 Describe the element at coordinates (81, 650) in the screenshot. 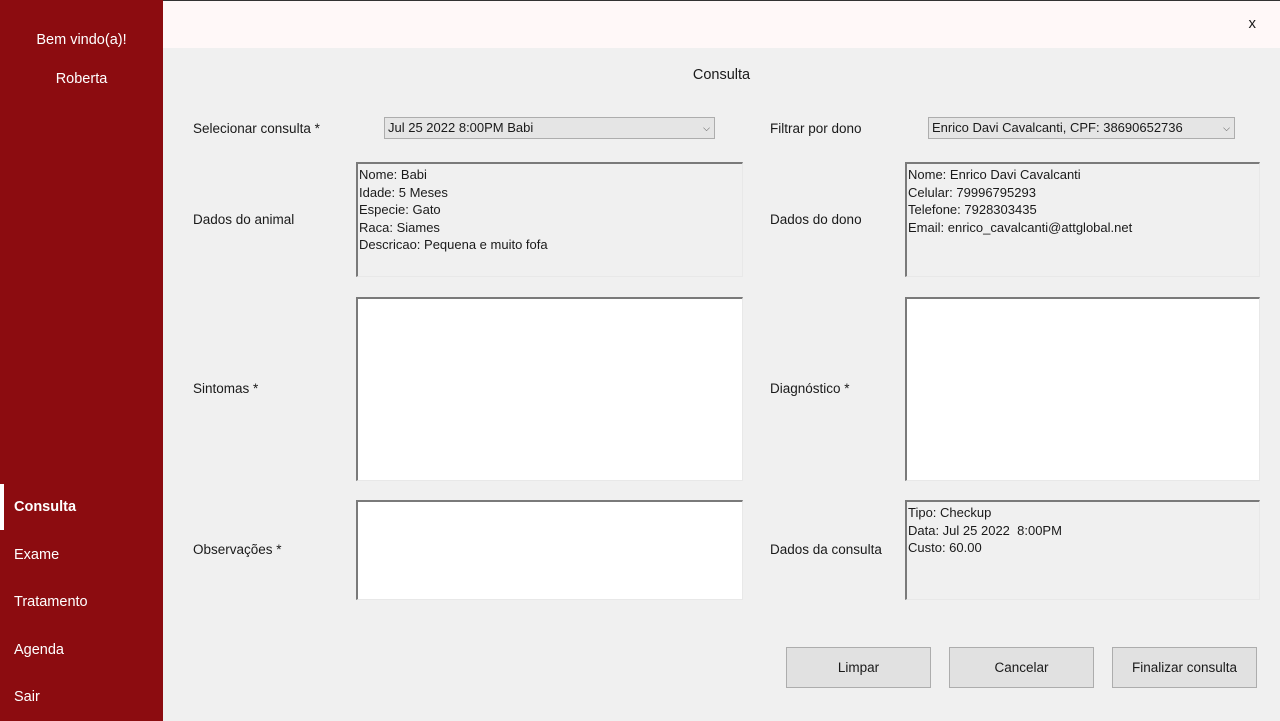

I see `nav-item-agenda: Agenda` at that location.